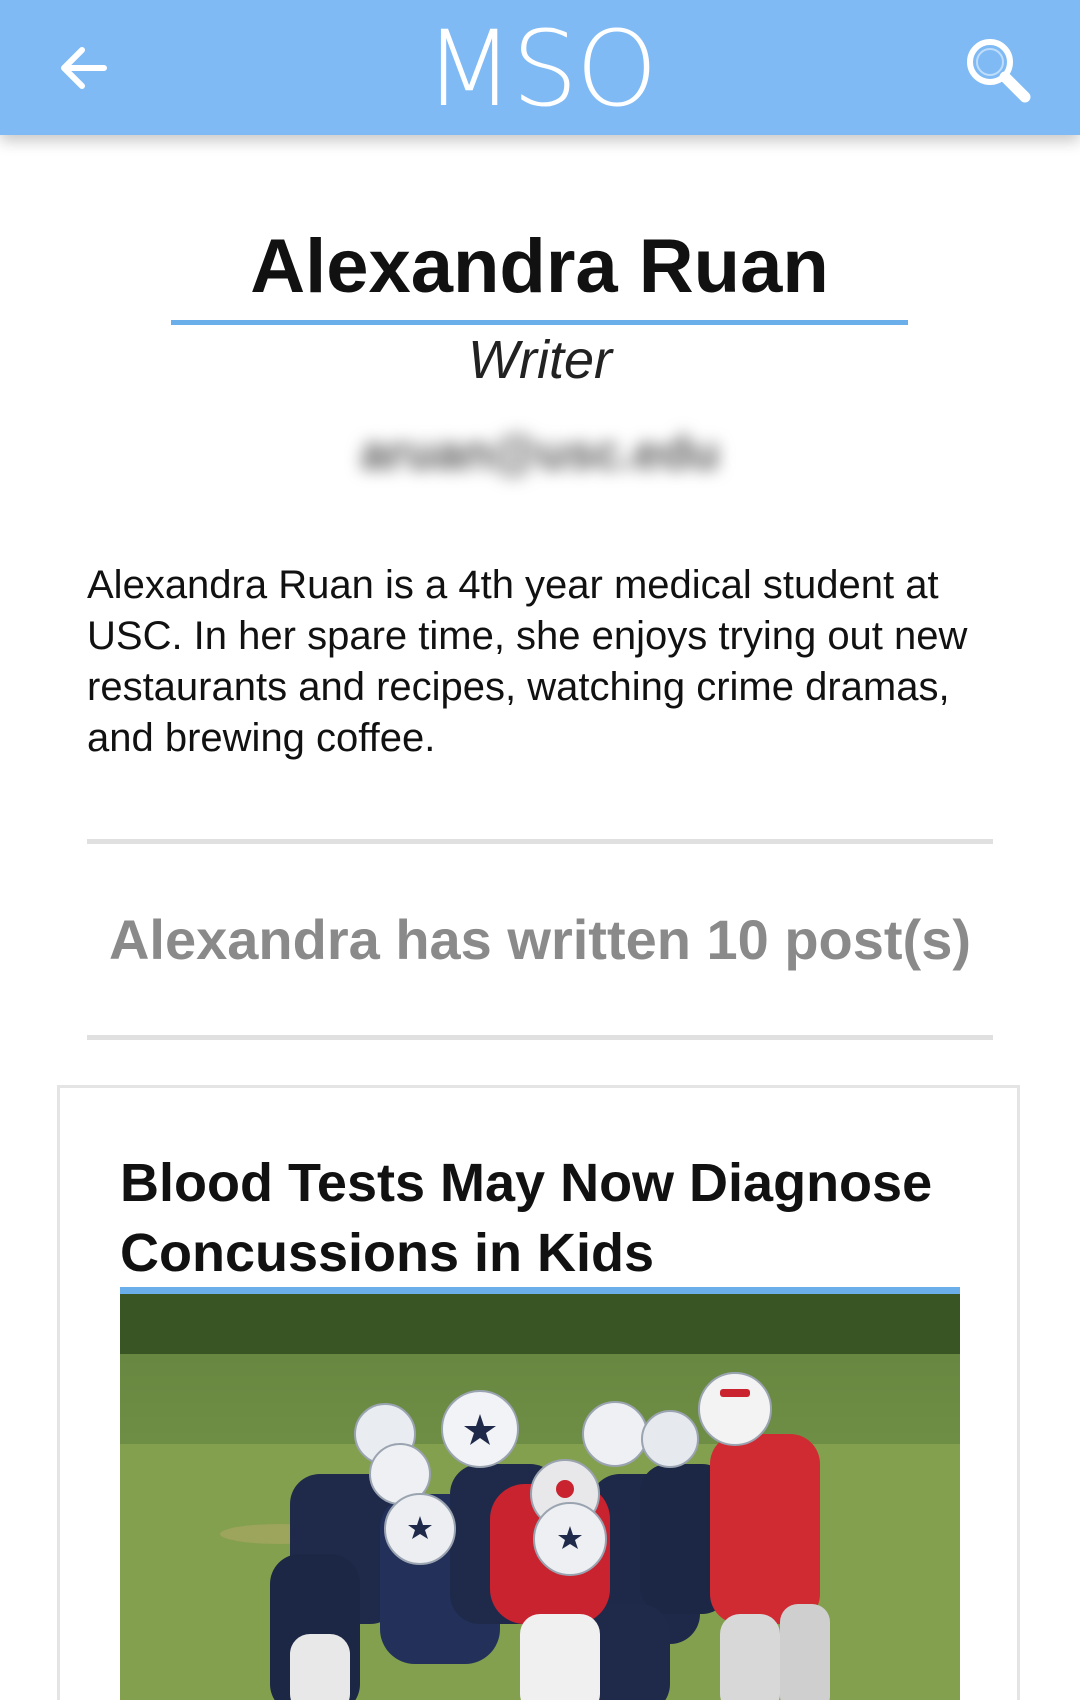 The image size is (1080, 1700). Describe the element at coordinates (540, 360) in the screenshot. I see `author-role: Writer` at that location.